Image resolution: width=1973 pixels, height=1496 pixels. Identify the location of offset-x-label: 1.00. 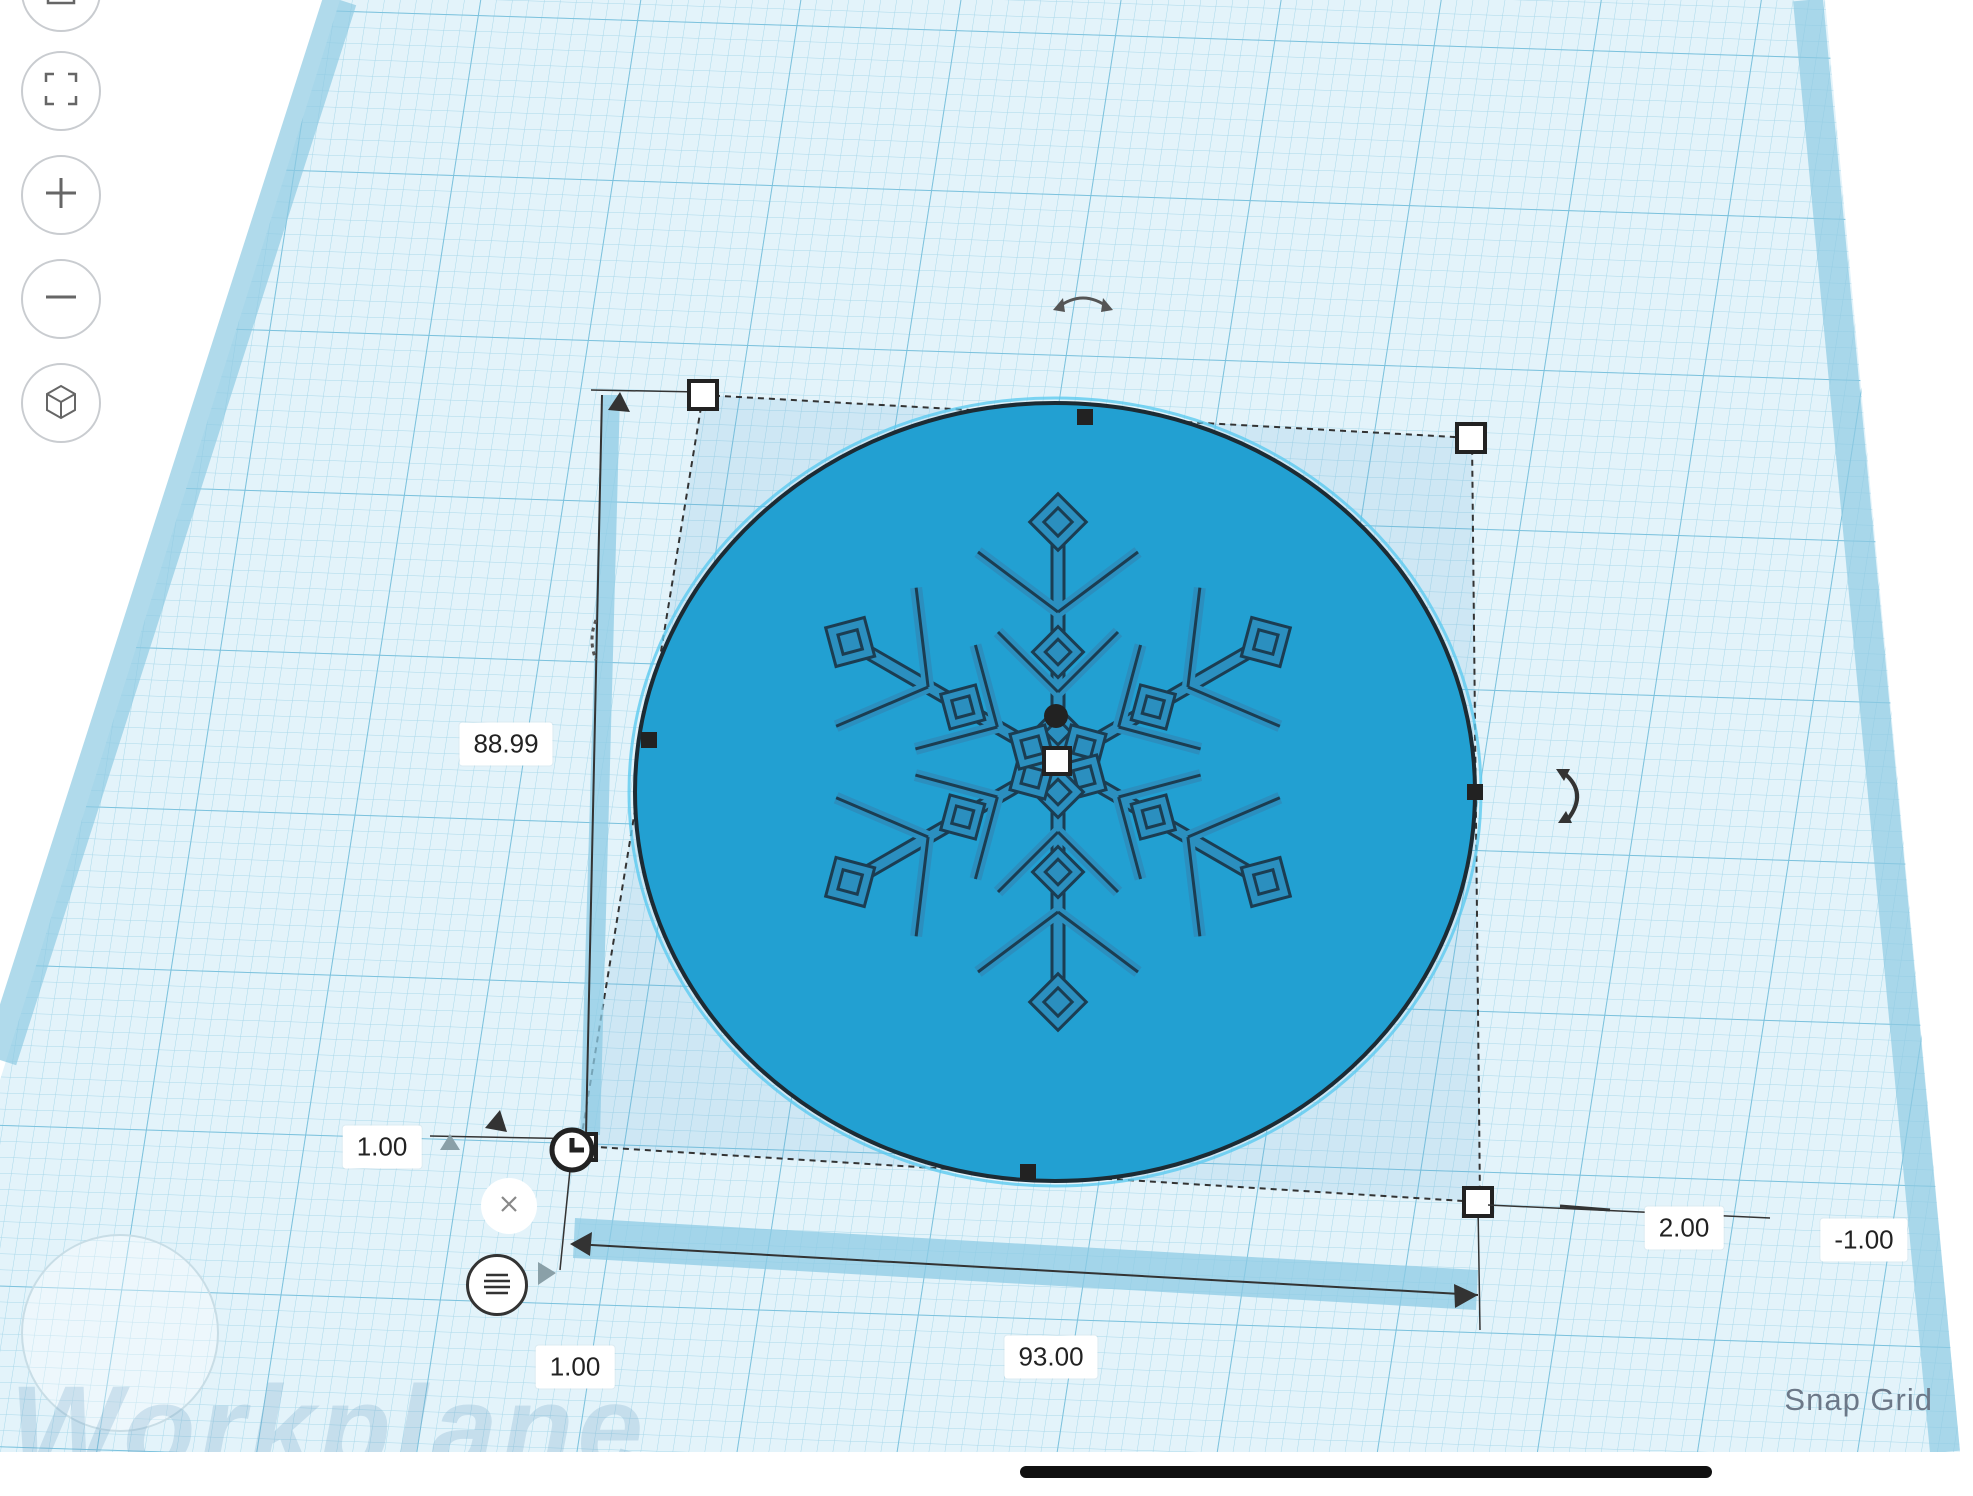
(382, 1147).